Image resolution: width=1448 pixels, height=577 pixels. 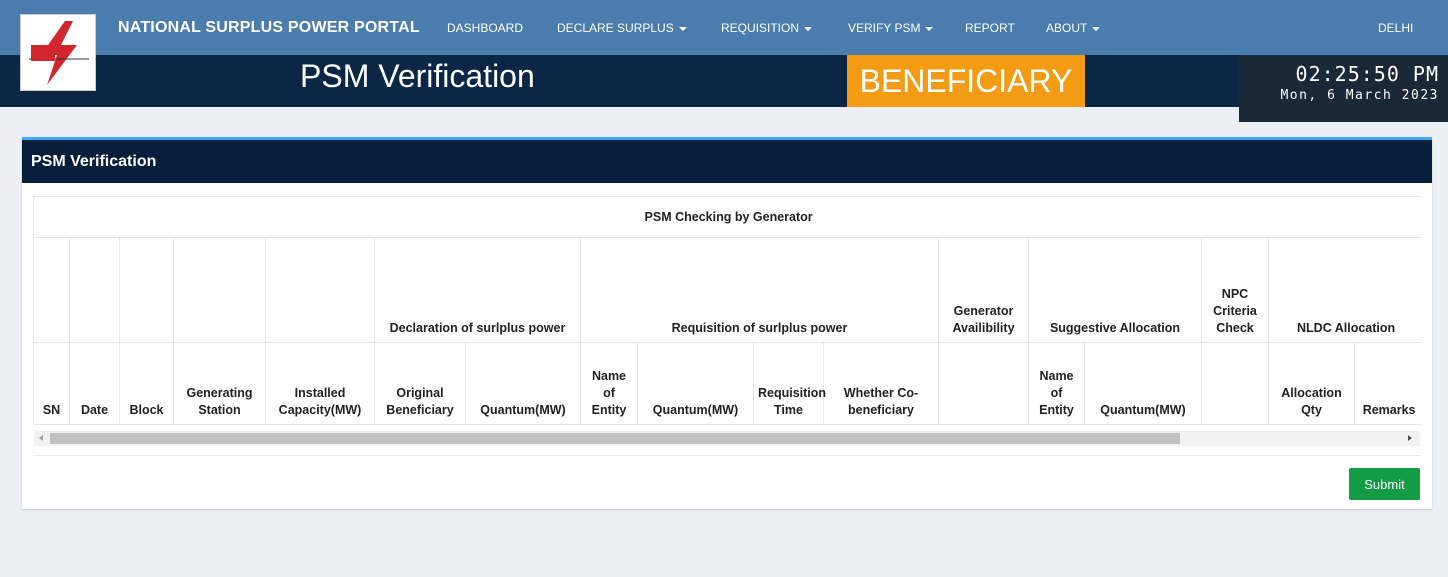 What do you see at coordinates (881, 383) in the screenshot?
I see `col-co-beneficiary: Whether Co-beneficiary` at bounding box center [881, 383].